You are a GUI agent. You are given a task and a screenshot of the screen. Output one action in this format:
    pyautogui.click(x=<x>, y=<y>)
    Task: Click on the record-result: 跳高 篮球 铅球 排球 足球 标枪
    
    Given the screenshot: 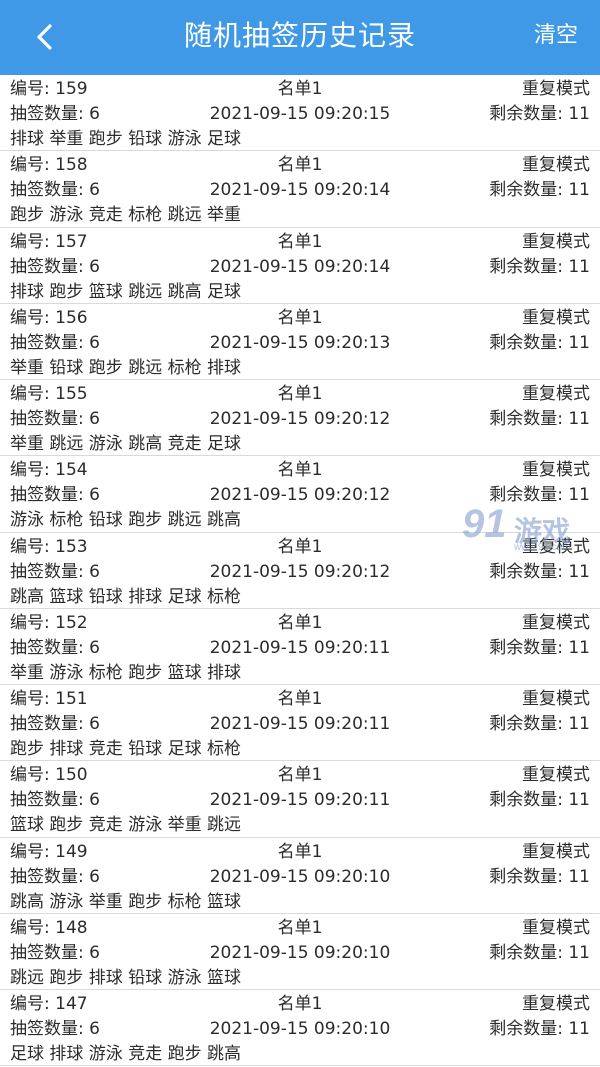 What is the action you would take?
    pyautogui.click(x=126, y=596)
    